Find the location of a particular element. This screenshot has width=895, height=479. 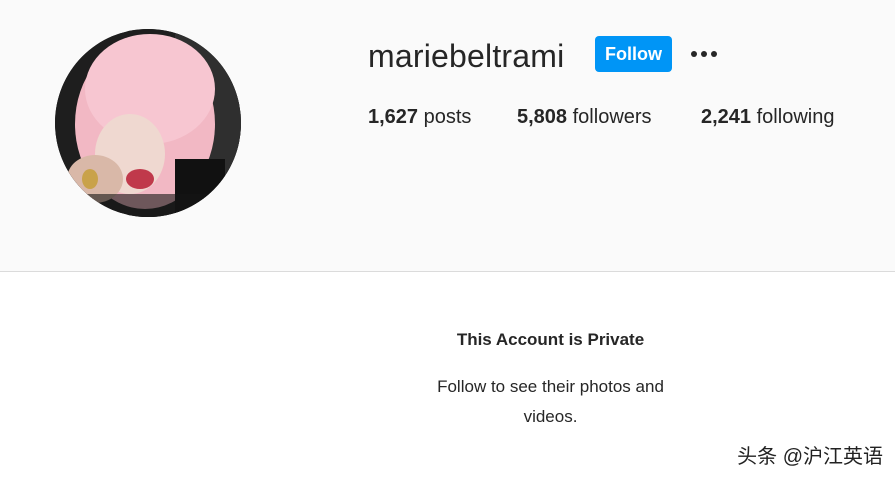

avatar-photo is located at coordinates (148, 123).